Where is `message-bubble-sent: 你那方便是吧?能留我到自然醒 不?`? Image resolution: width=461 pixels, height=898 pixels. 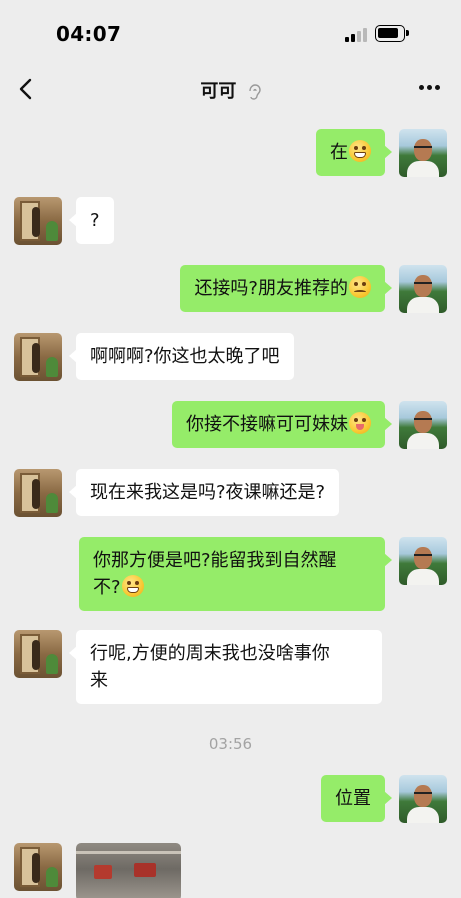 message-bubble-sent: 你那方便是吧?能留我到自然醒 不? is located at coordinates (235, 574).